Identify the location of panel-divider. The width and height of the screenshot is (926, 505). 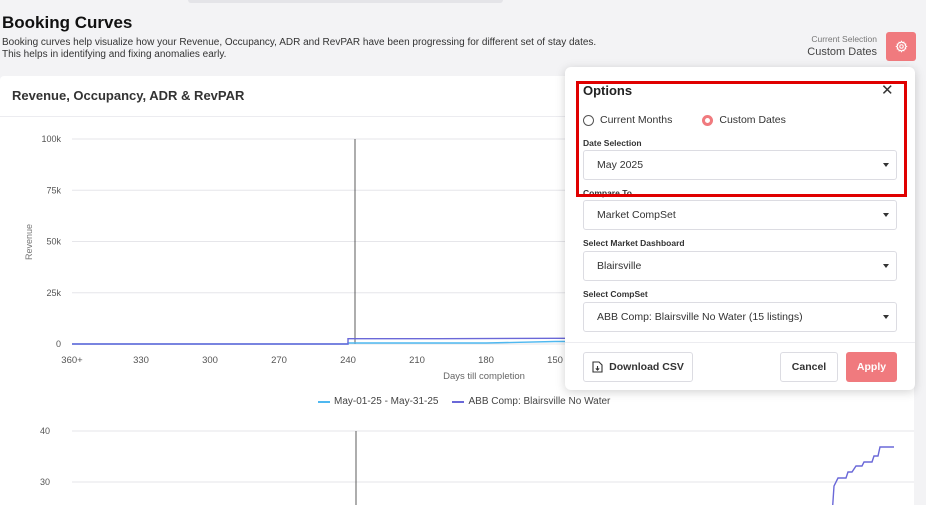
(740, 342).